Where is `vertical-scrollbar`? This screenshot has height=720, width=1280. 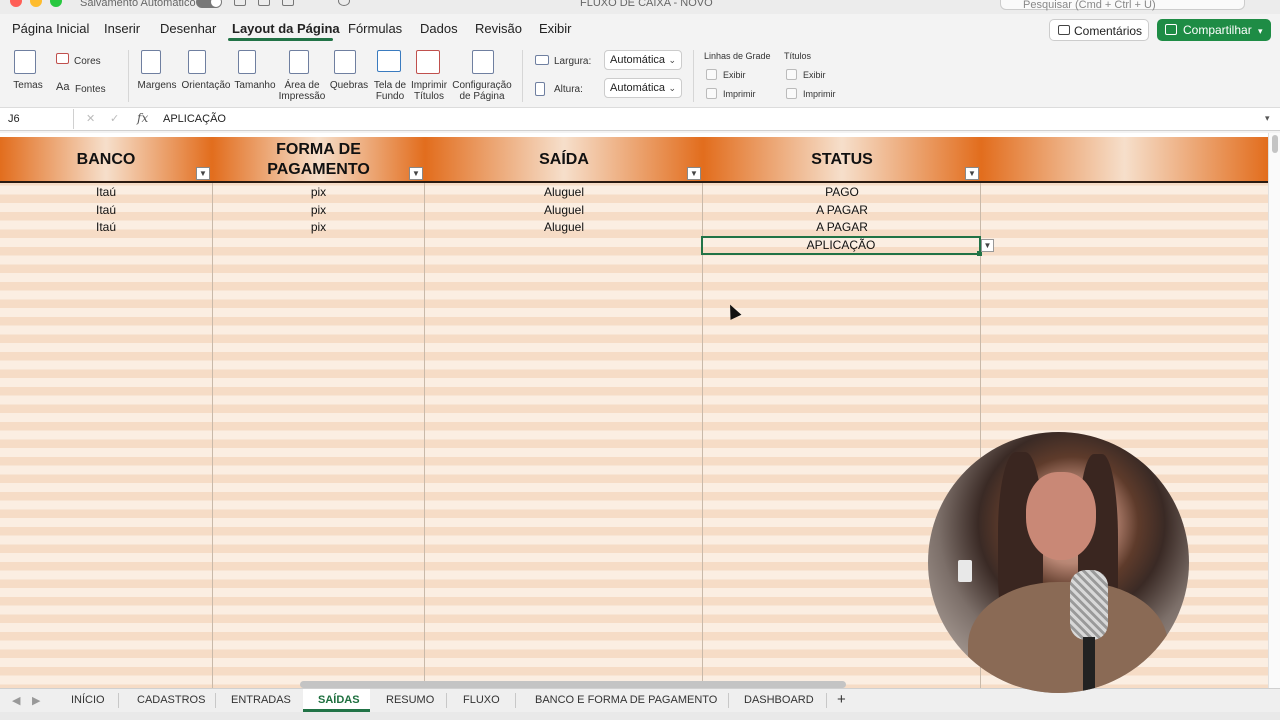
vertical-scrollbar is located at coordinates (1274, 410).